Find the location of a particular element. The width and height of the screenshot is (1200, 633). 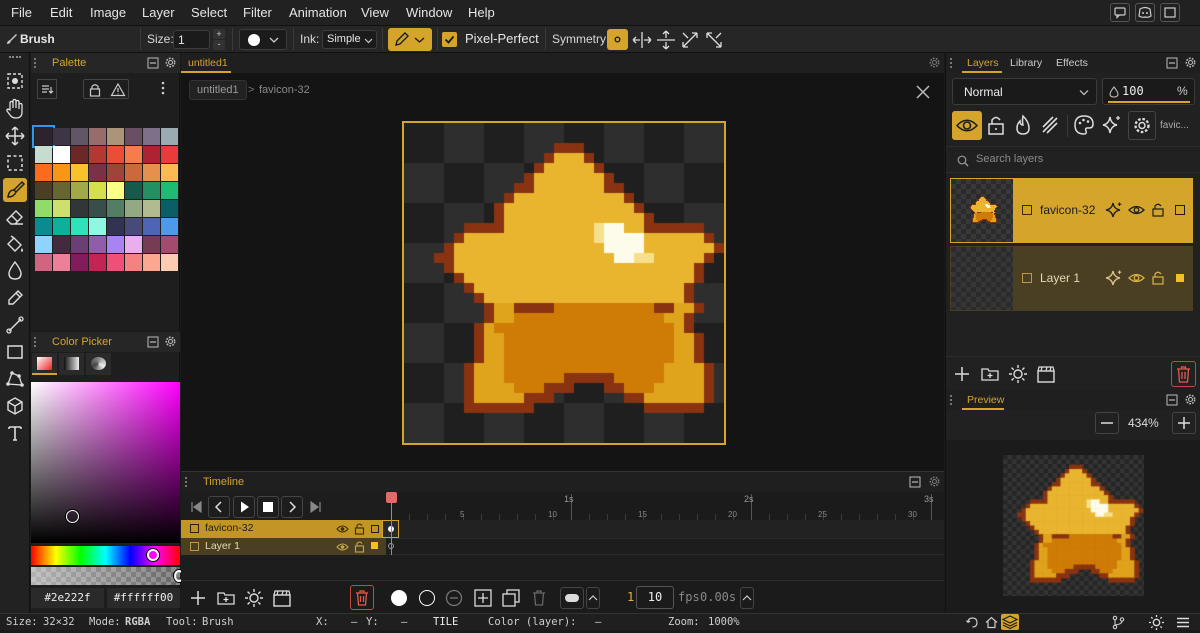

tab-effects: Effects is located at coordinates (1072, 63).